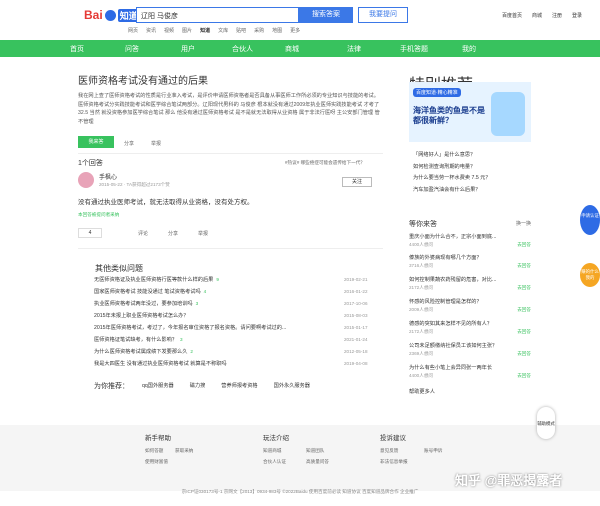 The width and height of the screenshot is (600, 506). I want to click on top-link: 注册, so click(557, 15).